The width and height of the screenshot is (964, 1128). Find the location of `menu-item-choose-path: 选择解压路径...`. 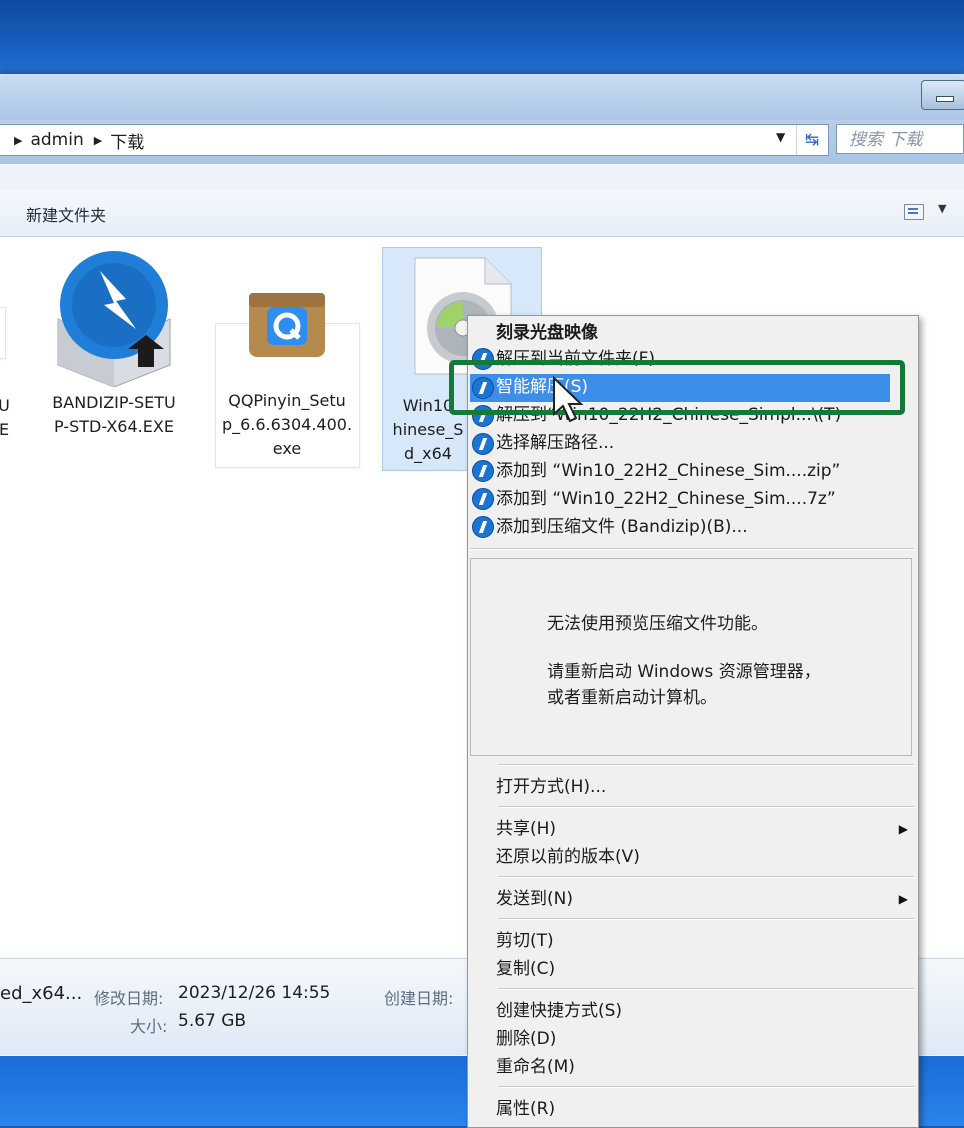

menu-item-choose-path: 选择解压路径... is located at coordinates (555, 443).